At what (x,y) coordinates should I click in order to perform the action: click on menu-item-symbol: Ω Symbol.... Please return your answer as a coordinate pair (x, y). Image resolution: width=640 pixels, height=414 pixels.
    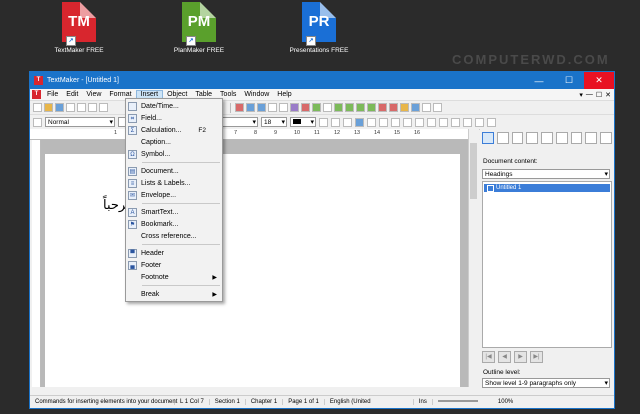
    Looking at the image, I should click on (174, 154).